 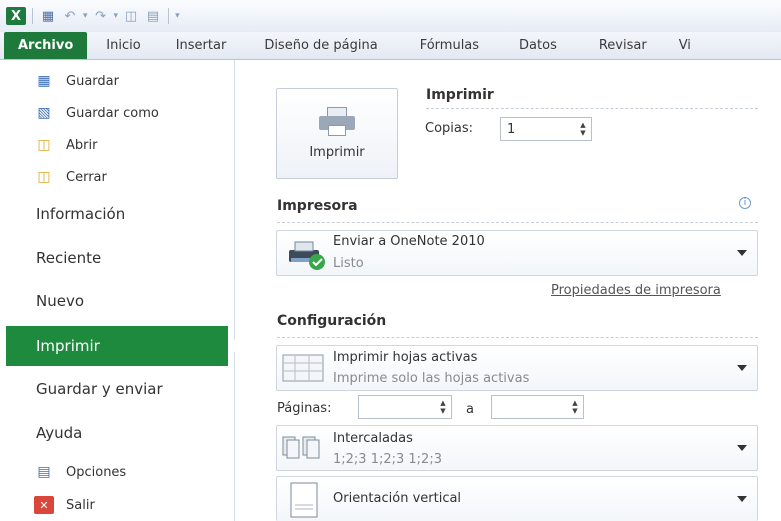 What do you see at coordinates (44, 505) in the screenshot?
I see `exit-icon: ✕` at bounding box center [44, 505].